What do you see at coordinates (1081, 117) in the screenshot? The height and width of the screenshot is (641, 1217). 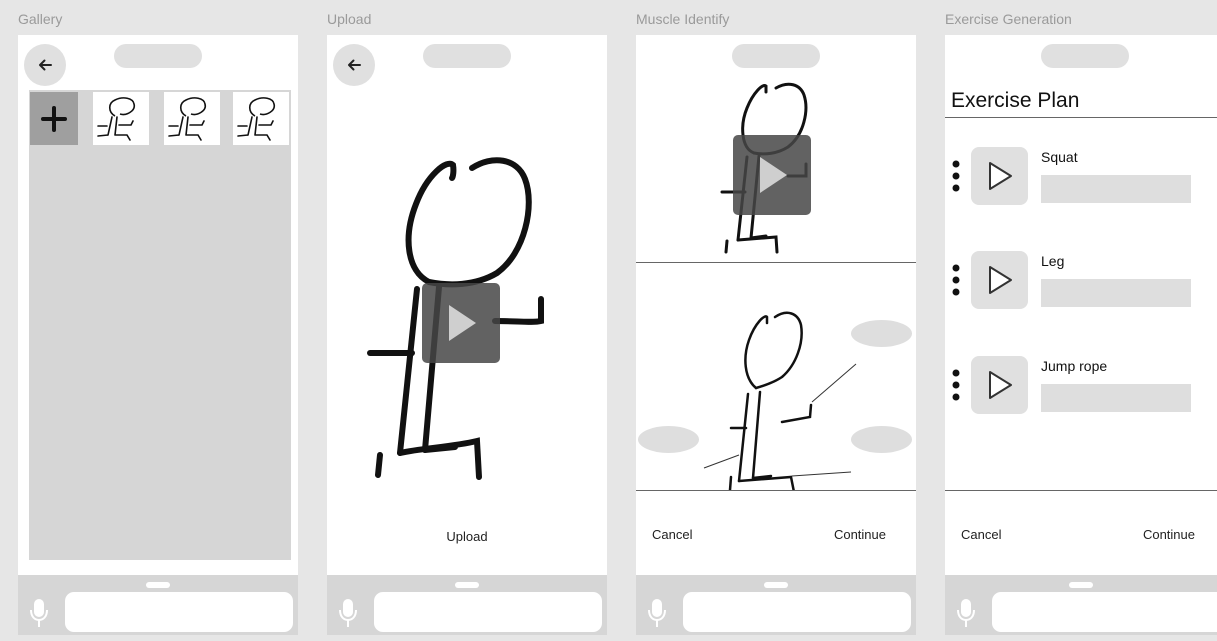 I see `title-divider` at bounding box center [1081, 117].